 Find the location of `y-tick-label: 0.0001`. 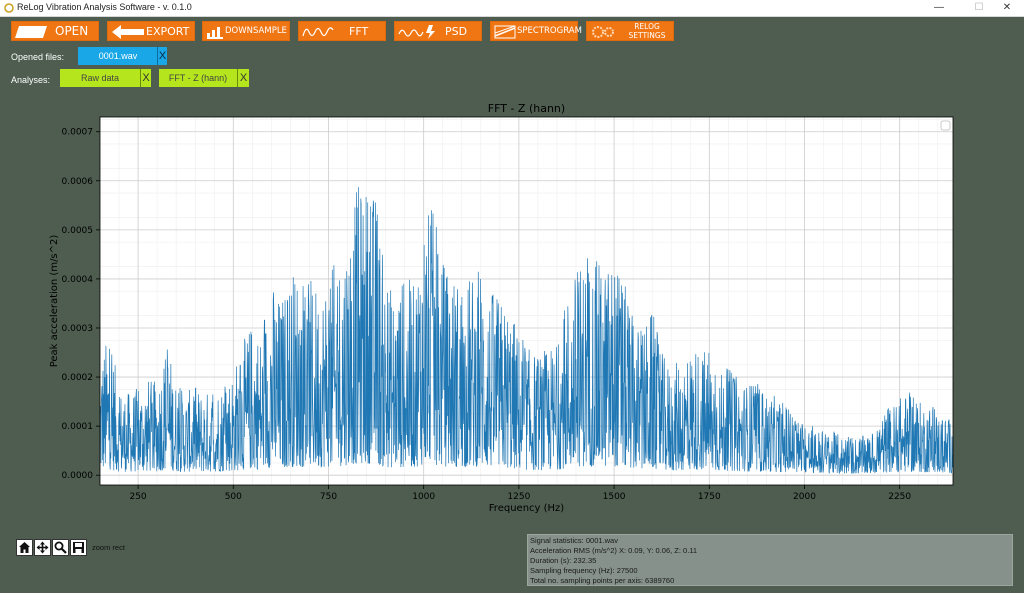

y-tick-label: 0.0001 is located at coordinates (78, 427).